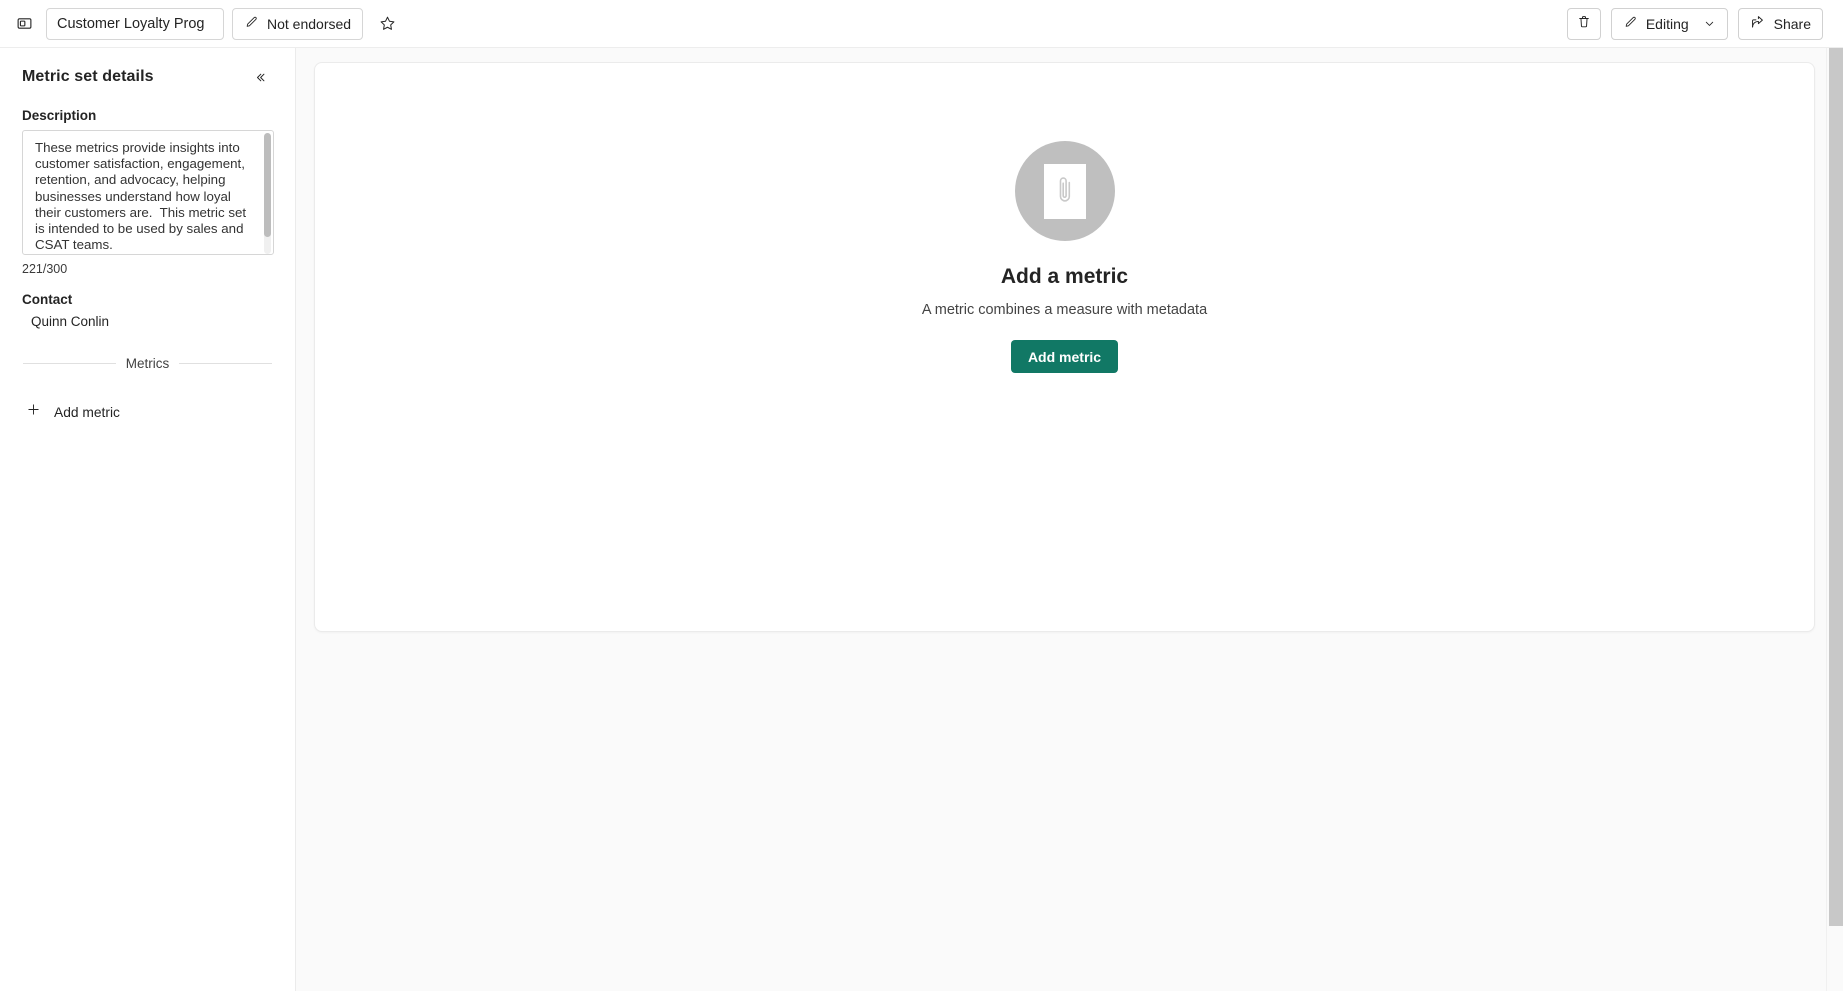 The width and height of the screenshot is (1843, 991). I want to click on sidebar-header: Metric set details, so click(147, 70).